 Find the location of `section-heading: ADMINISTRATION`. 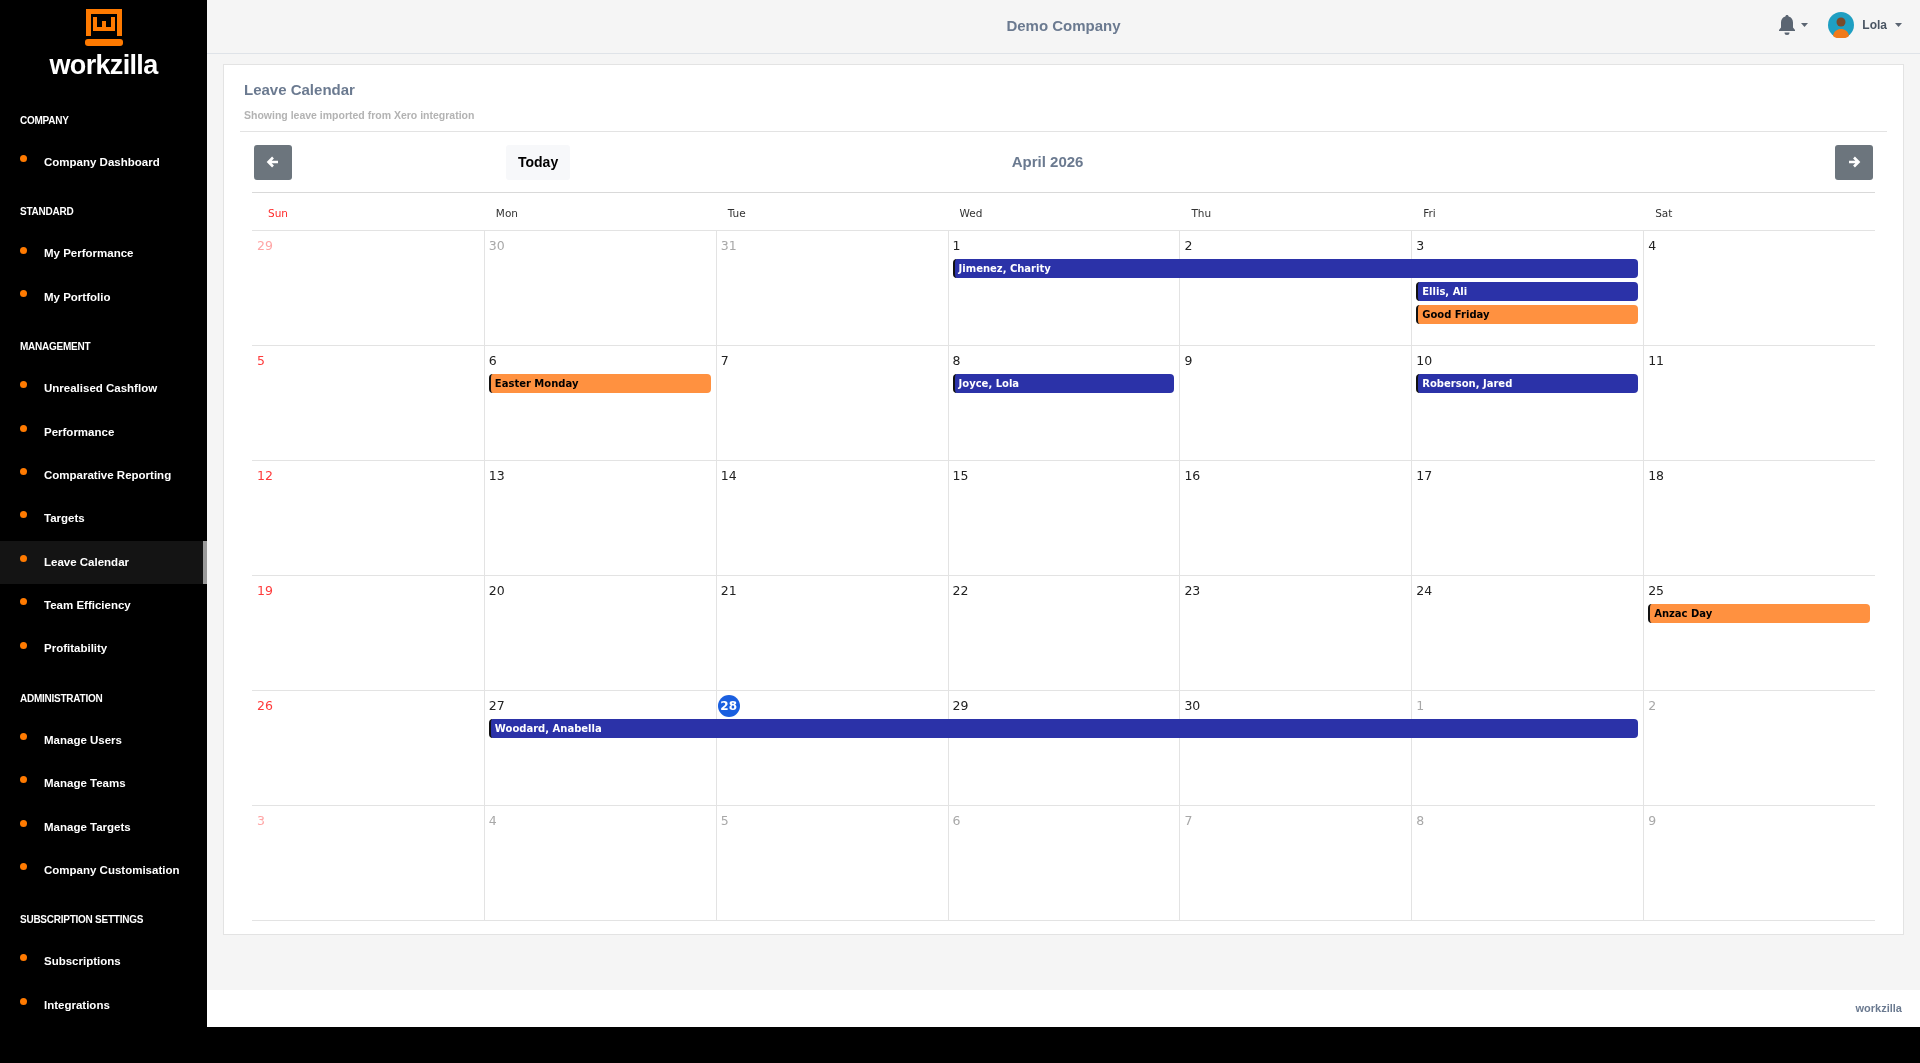

section-heading: ADMINISTRATION is located at coordinates (61, 698).